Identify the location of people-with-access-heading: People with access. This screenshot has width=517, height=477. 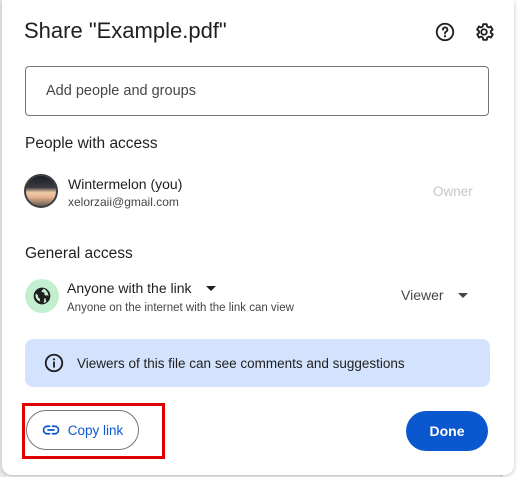
(91, 143).